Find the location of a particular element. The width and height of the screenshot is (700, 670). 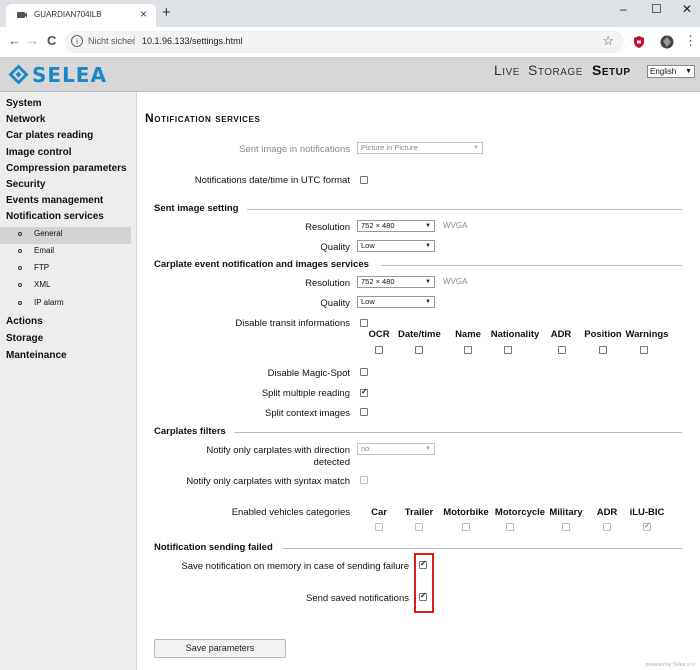

language-select: English ▼ is located at coordinates (671, 71).